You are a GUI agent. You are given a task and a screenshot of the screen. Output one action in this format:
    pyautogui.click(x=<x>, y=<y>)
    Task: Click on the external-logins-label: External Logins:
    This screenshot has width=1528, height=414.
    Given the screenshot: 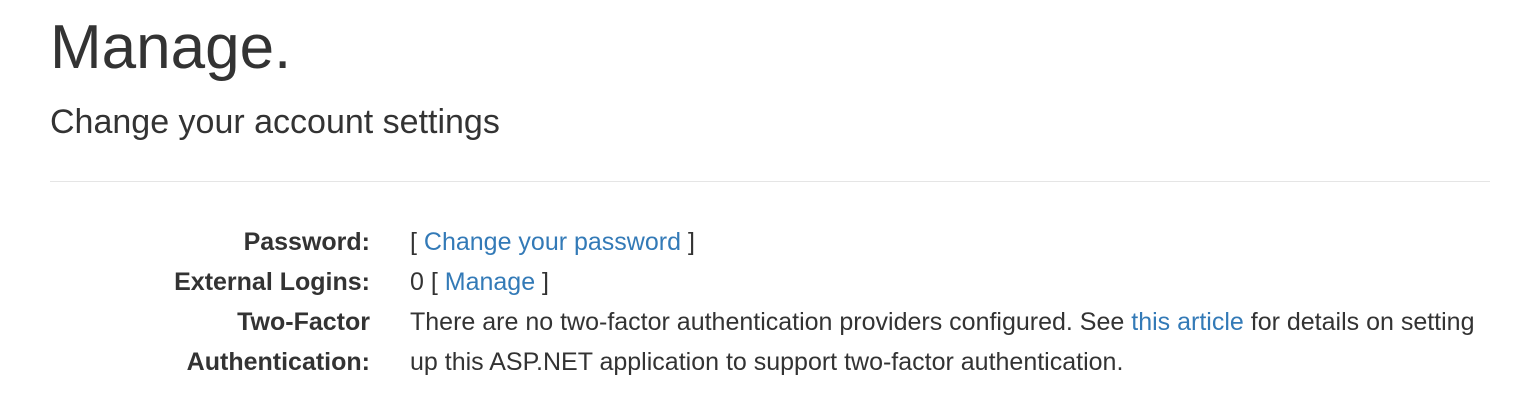 What is the action you would take?
    pyautogui.click(x=272, y=282)
    